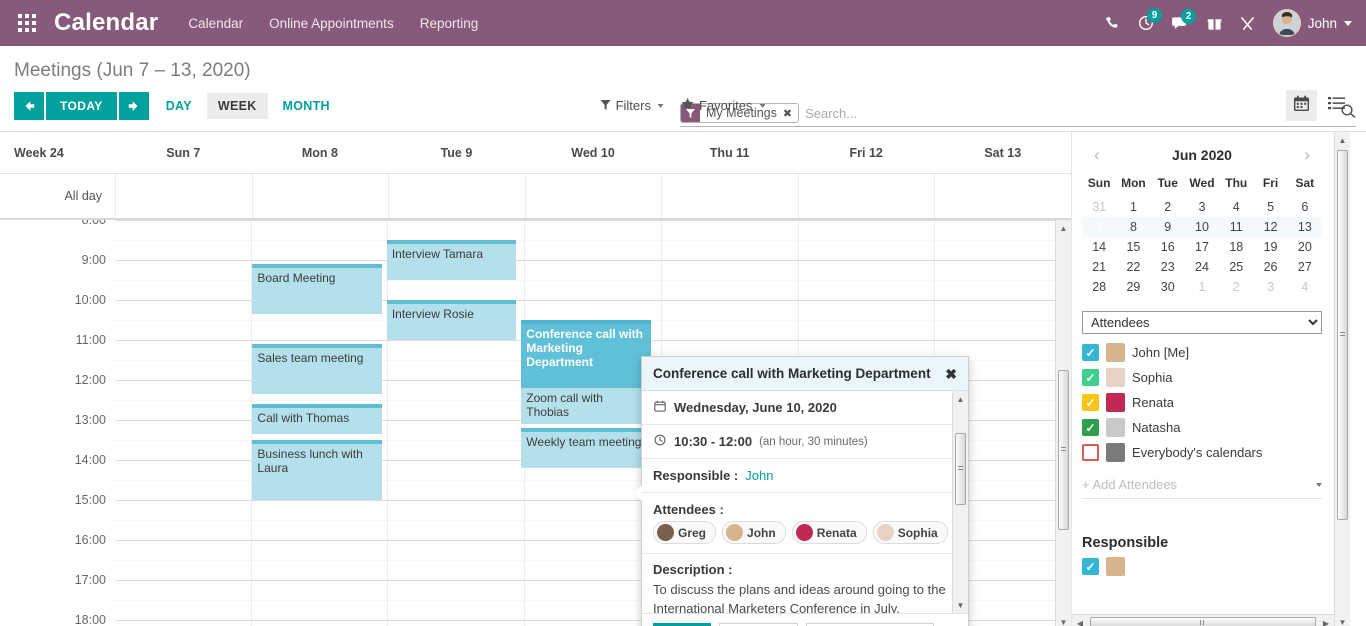  I want to click on day-header-fri: Fri 12, so click(866, 153).